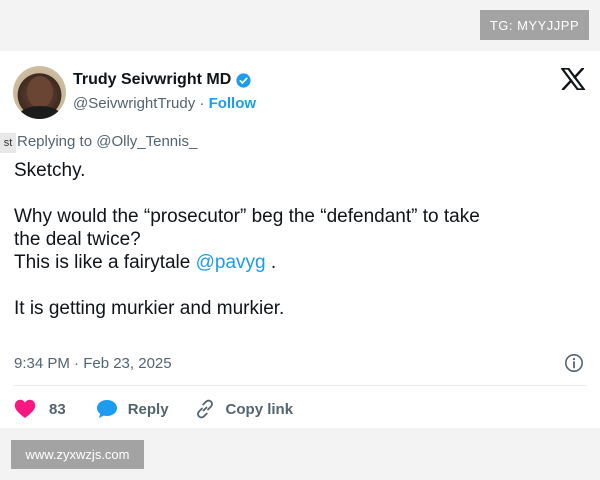 This screenshot has height=480, width=600. Describe the element at coordinates (149, 308) in the screenshot. I see `tweet-line: It is getting murkier and murkier.` at that location.